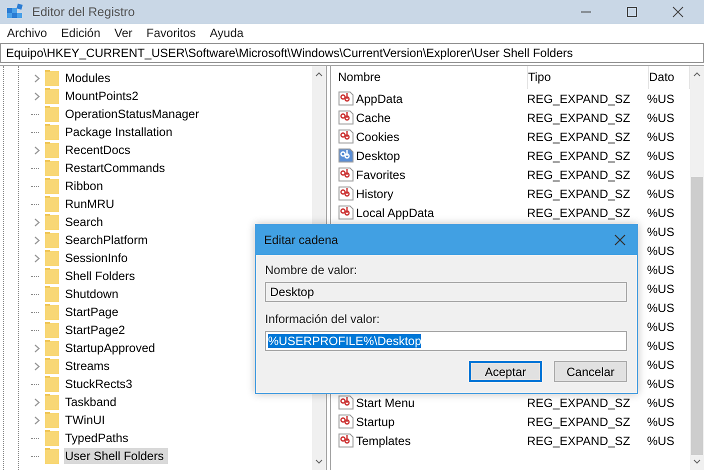 This screenshot has height=470, width=704. Describe the element at coordinates (86, 222) in the screenshot. I see `tree-item: Search` at that location.